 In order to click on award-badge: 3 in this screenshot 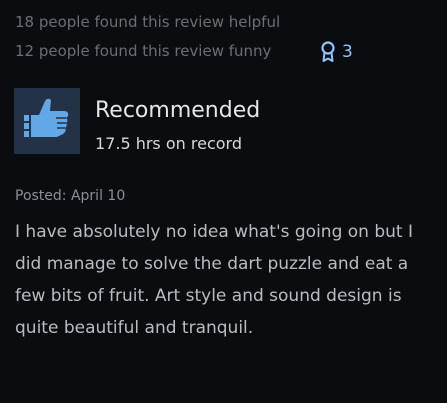, I will do `click(336, 52)`.